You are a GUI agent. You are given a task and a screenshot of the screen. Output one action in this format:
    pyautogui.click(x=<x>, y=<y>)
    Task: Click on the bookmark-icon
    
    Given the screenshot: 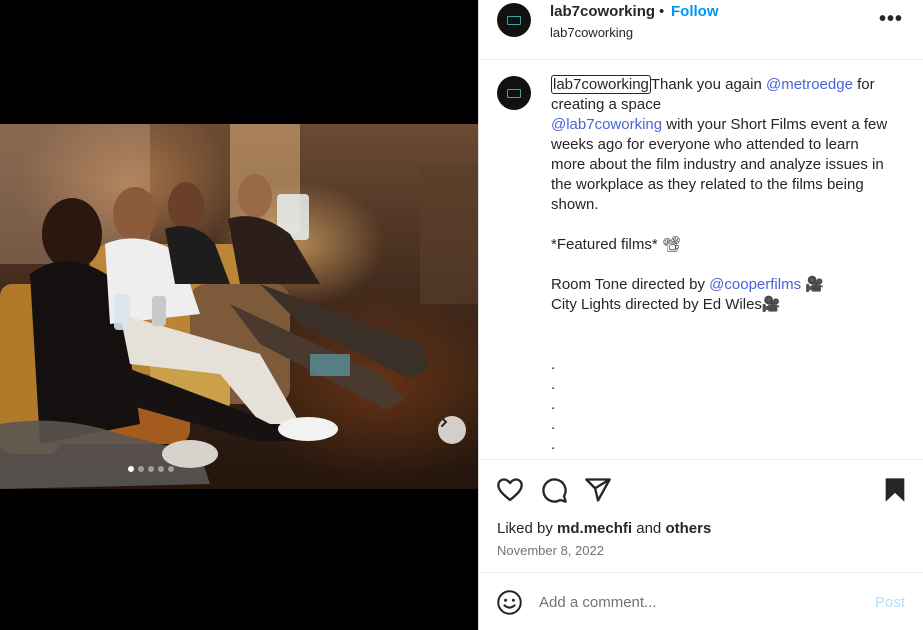 What is the action you would take?
    pyautogui.click(x=895, y=490)
    